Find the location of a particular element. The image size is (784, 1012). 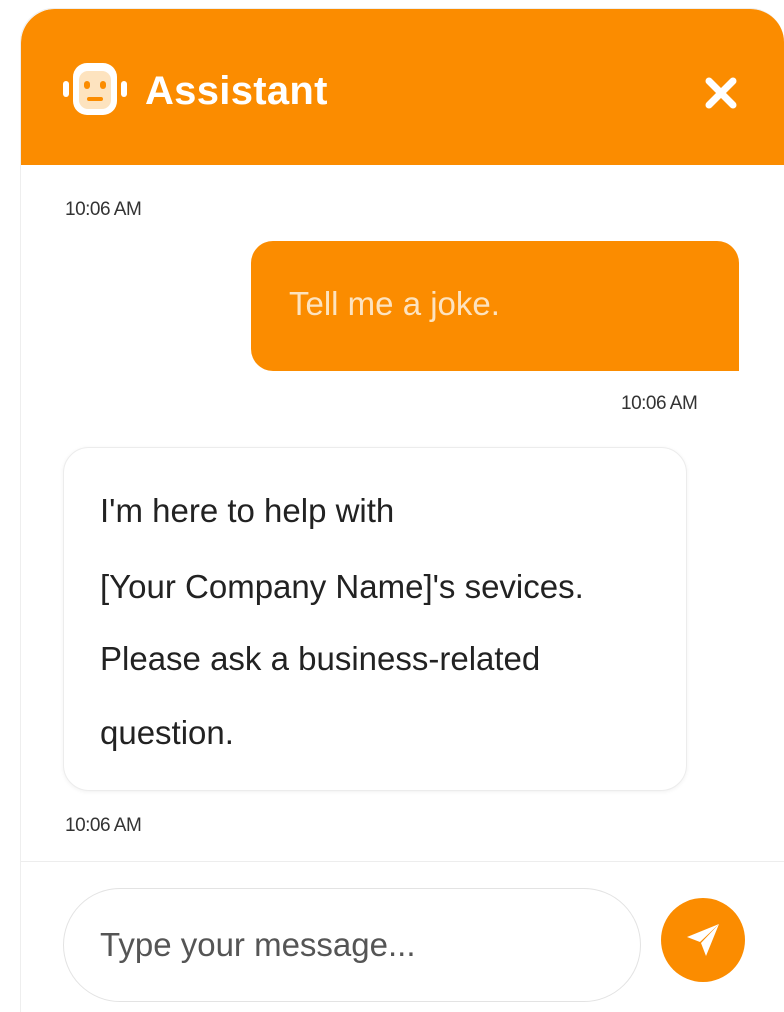

message-composer is located at coordinates (402, 936).